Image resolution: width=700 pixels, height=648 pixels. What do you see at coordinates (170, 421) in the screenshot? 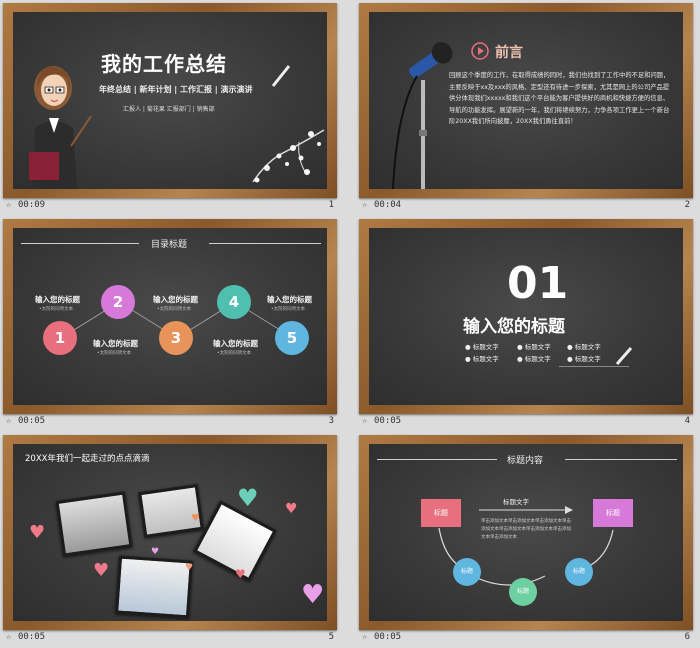
I see `slide-meta: ☆ 00:05 3` at bounding box center [170, 421].